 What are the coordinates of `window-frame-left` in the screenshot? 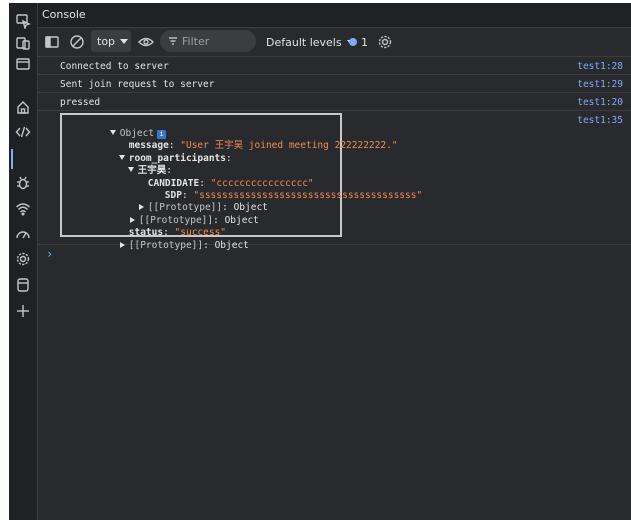 It's located at (4, 260).